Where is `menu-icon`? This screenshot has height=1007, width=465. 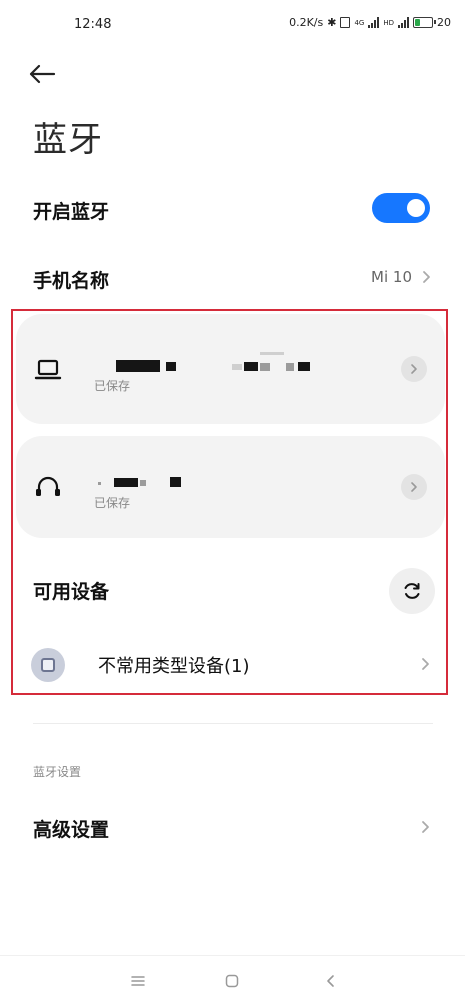
menu-icon is located at coordinates (138, 981).